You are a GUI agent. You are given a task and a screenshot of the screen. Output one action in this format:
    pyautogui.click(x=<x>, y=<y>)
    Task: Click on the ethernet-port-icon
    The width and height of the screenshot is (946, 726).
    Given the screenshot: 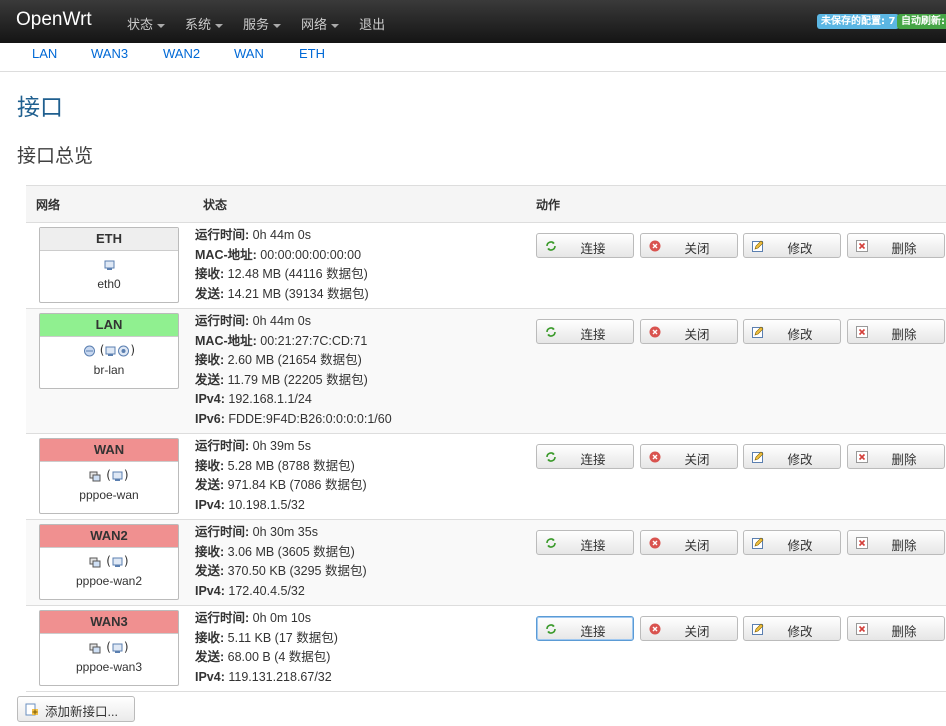 What is the action you would take?
    pyautogui.click(x=109, y=265)
    